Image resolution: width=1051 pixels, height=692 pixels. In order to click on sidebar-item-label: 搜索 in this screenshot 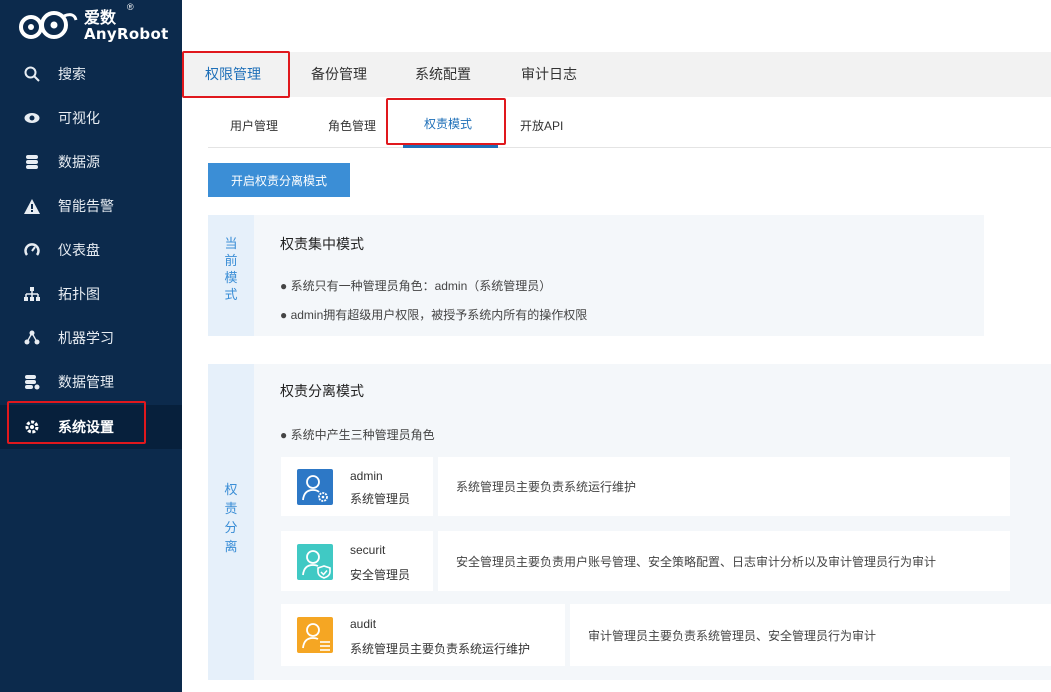, I will do `click(72, 74)`.